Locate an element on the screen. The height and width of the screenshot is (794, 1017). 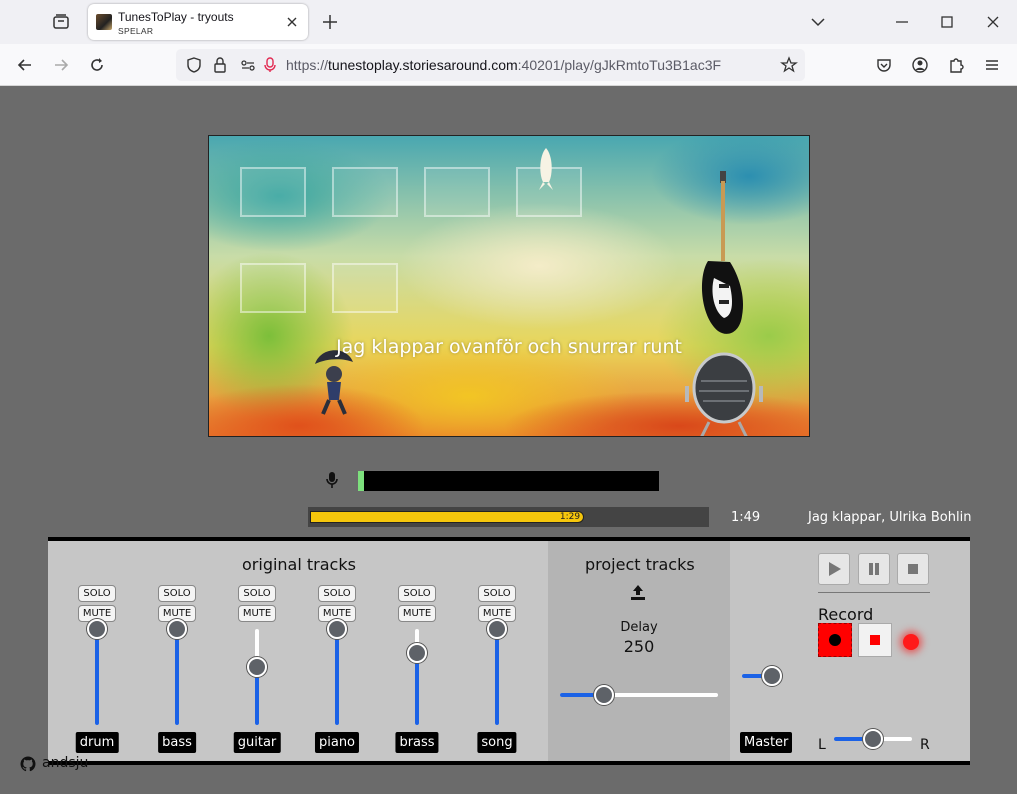
back-arrow-icon is located at coordinates (25, 65).